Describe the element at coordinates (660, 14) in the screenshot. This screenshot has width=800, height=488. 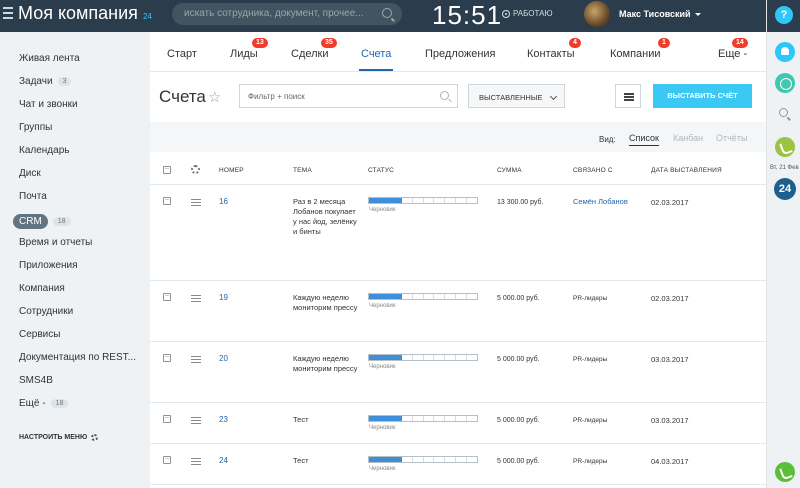
I see `user-menu: Макс Тисовский` at that location.